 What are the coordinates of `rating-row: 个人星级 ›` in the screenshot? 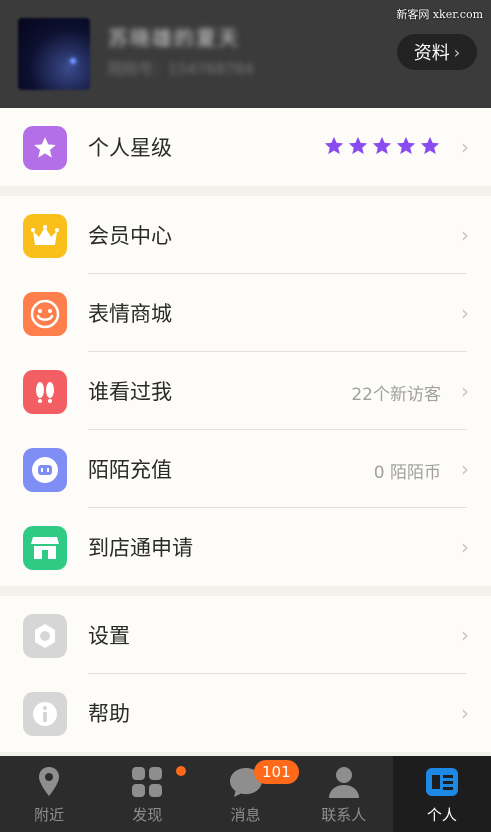 It's located at (245, 147).